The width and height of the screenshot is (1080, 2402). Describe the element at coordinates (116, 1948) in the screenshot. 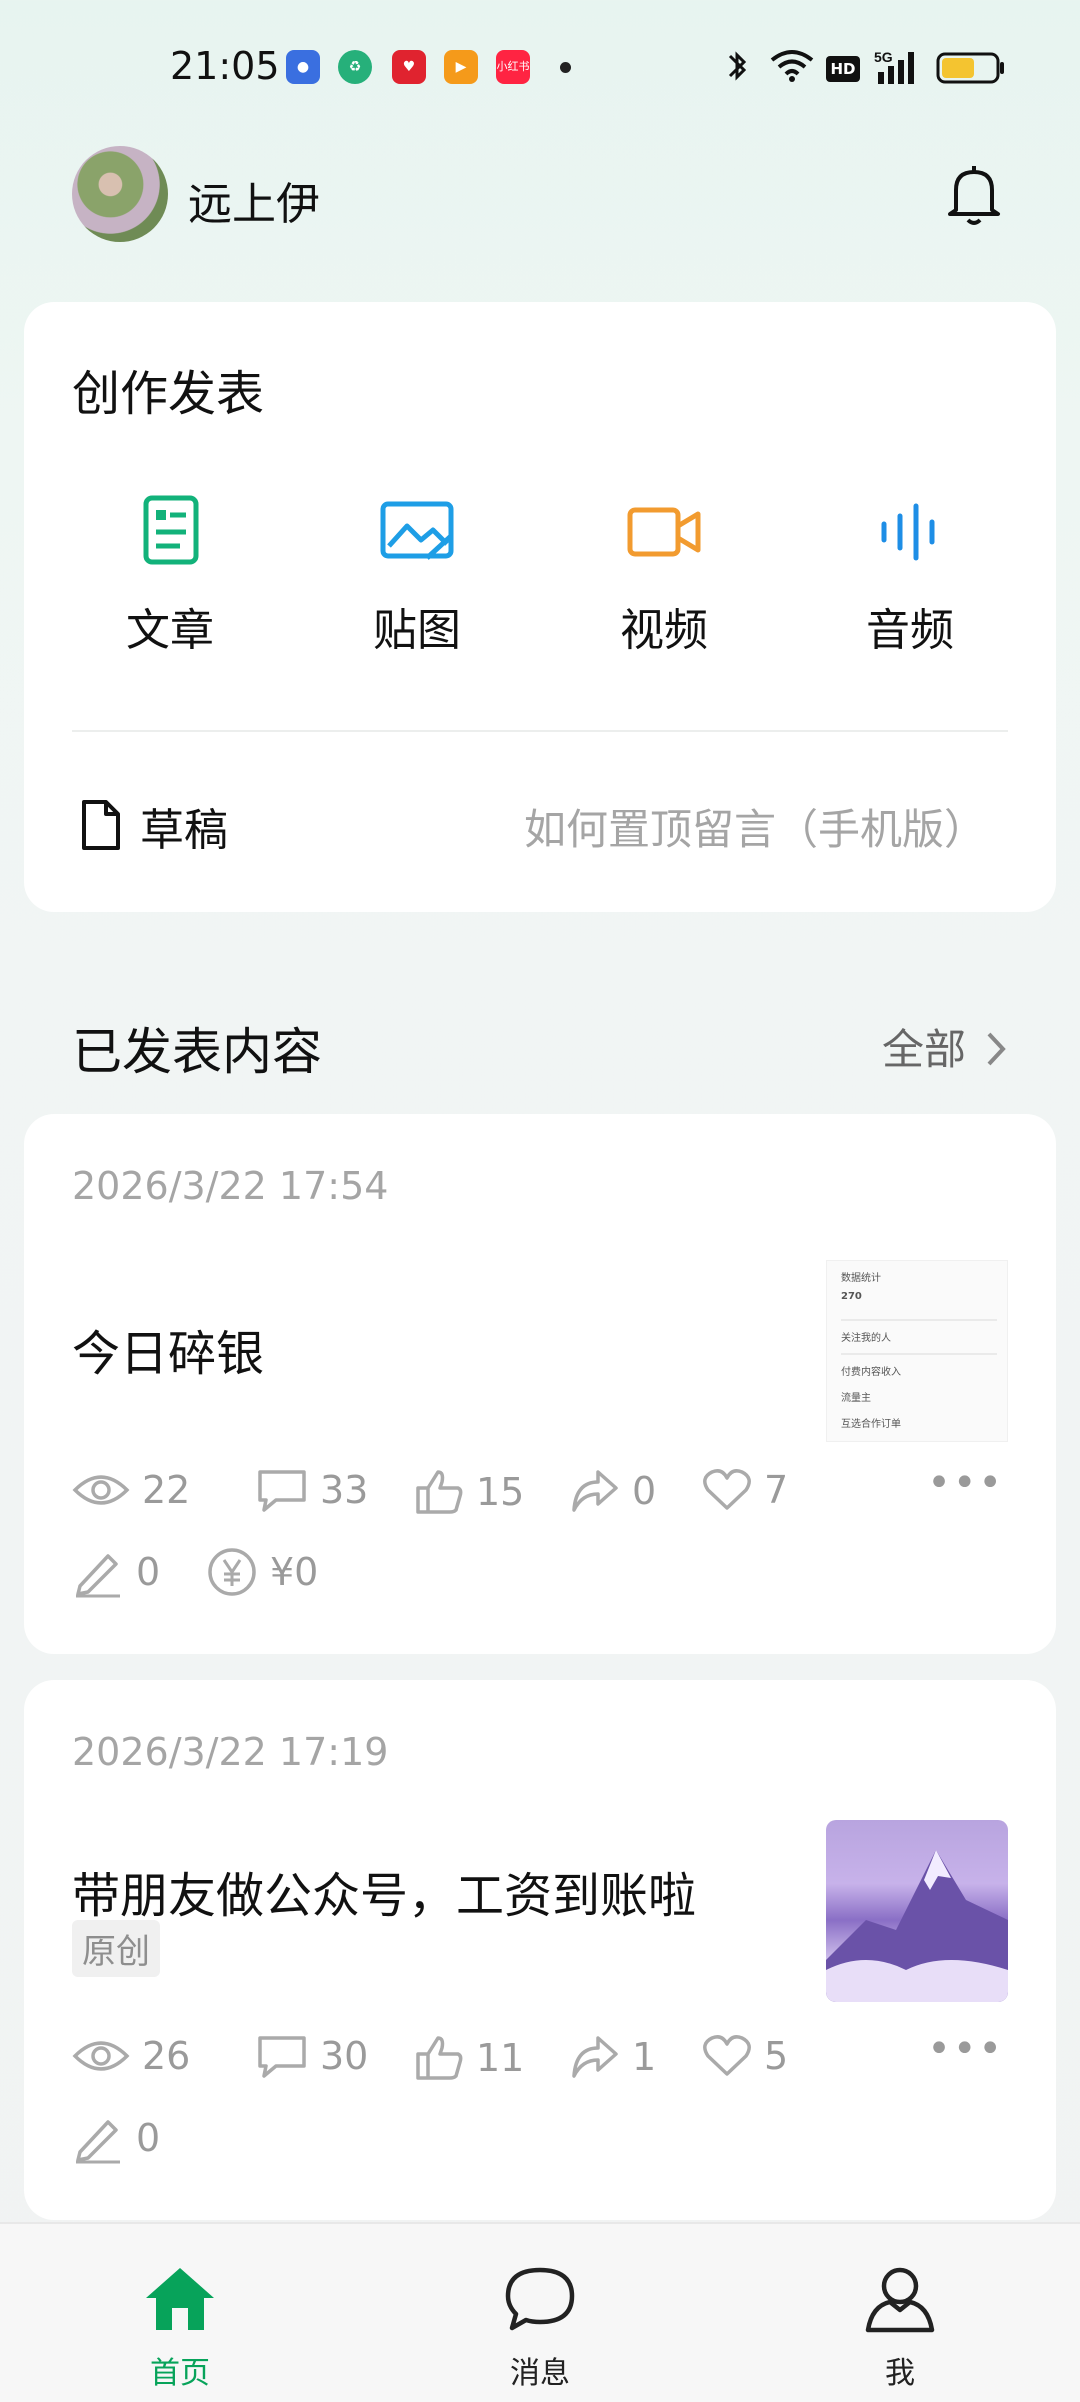

I see `original-tag: 原创` at that location.